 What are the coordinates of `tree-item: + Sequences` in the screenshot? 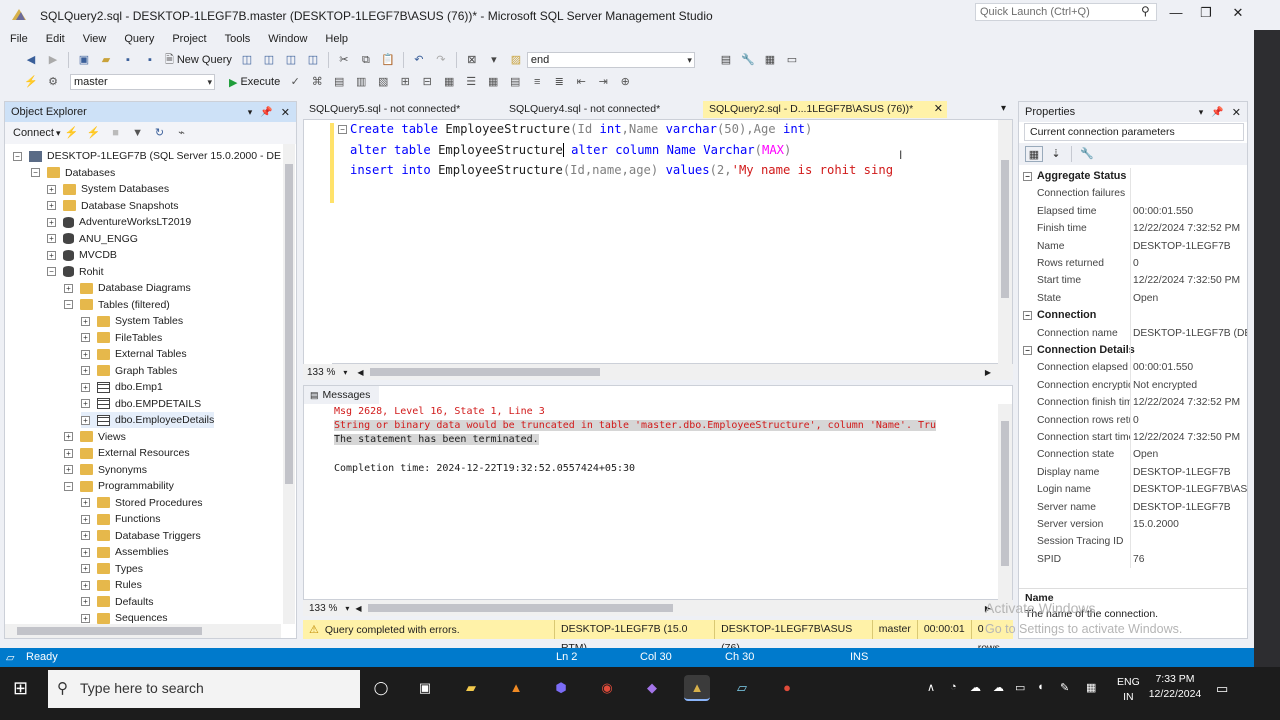 It's located at (124, 617).